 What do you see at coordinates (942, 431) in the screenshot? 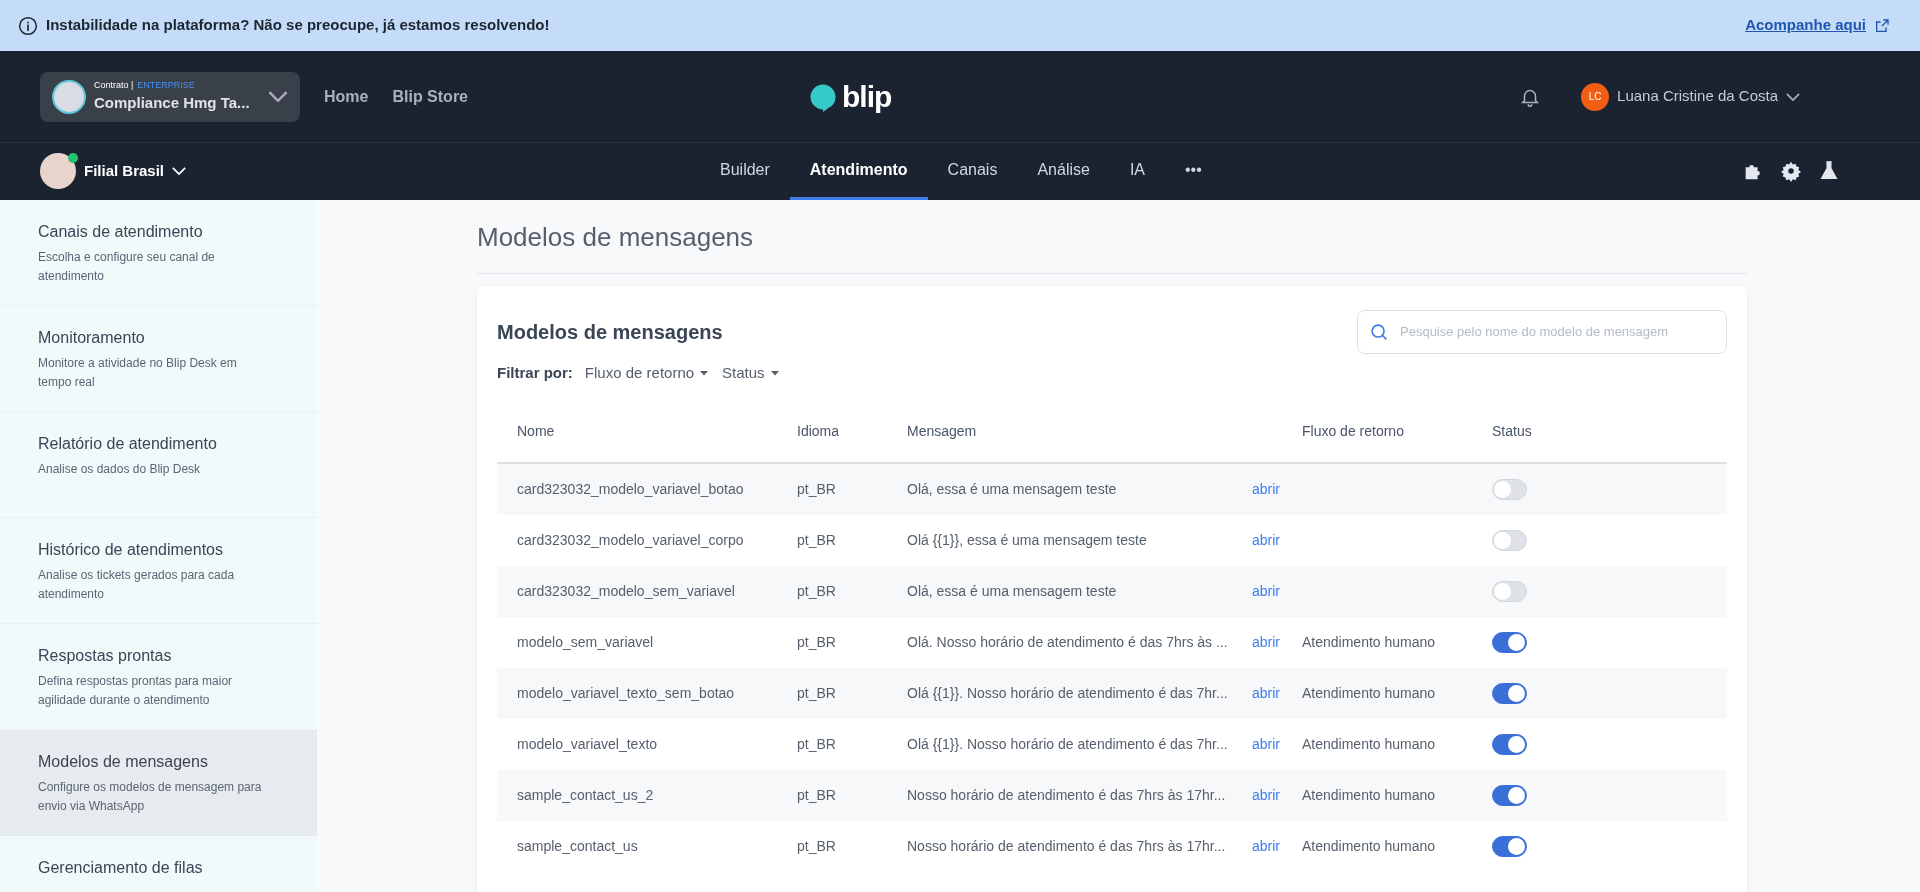
I see `column-header: Mensagem` at bounding box center [942, 431].